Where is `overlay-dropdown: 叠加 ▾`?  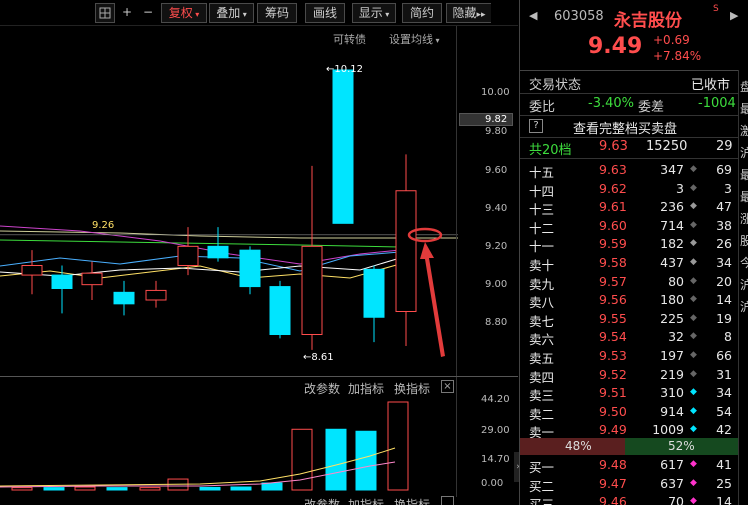
overlay-dropdown: 叠加 ▾ is located at coordinates (231, 13).